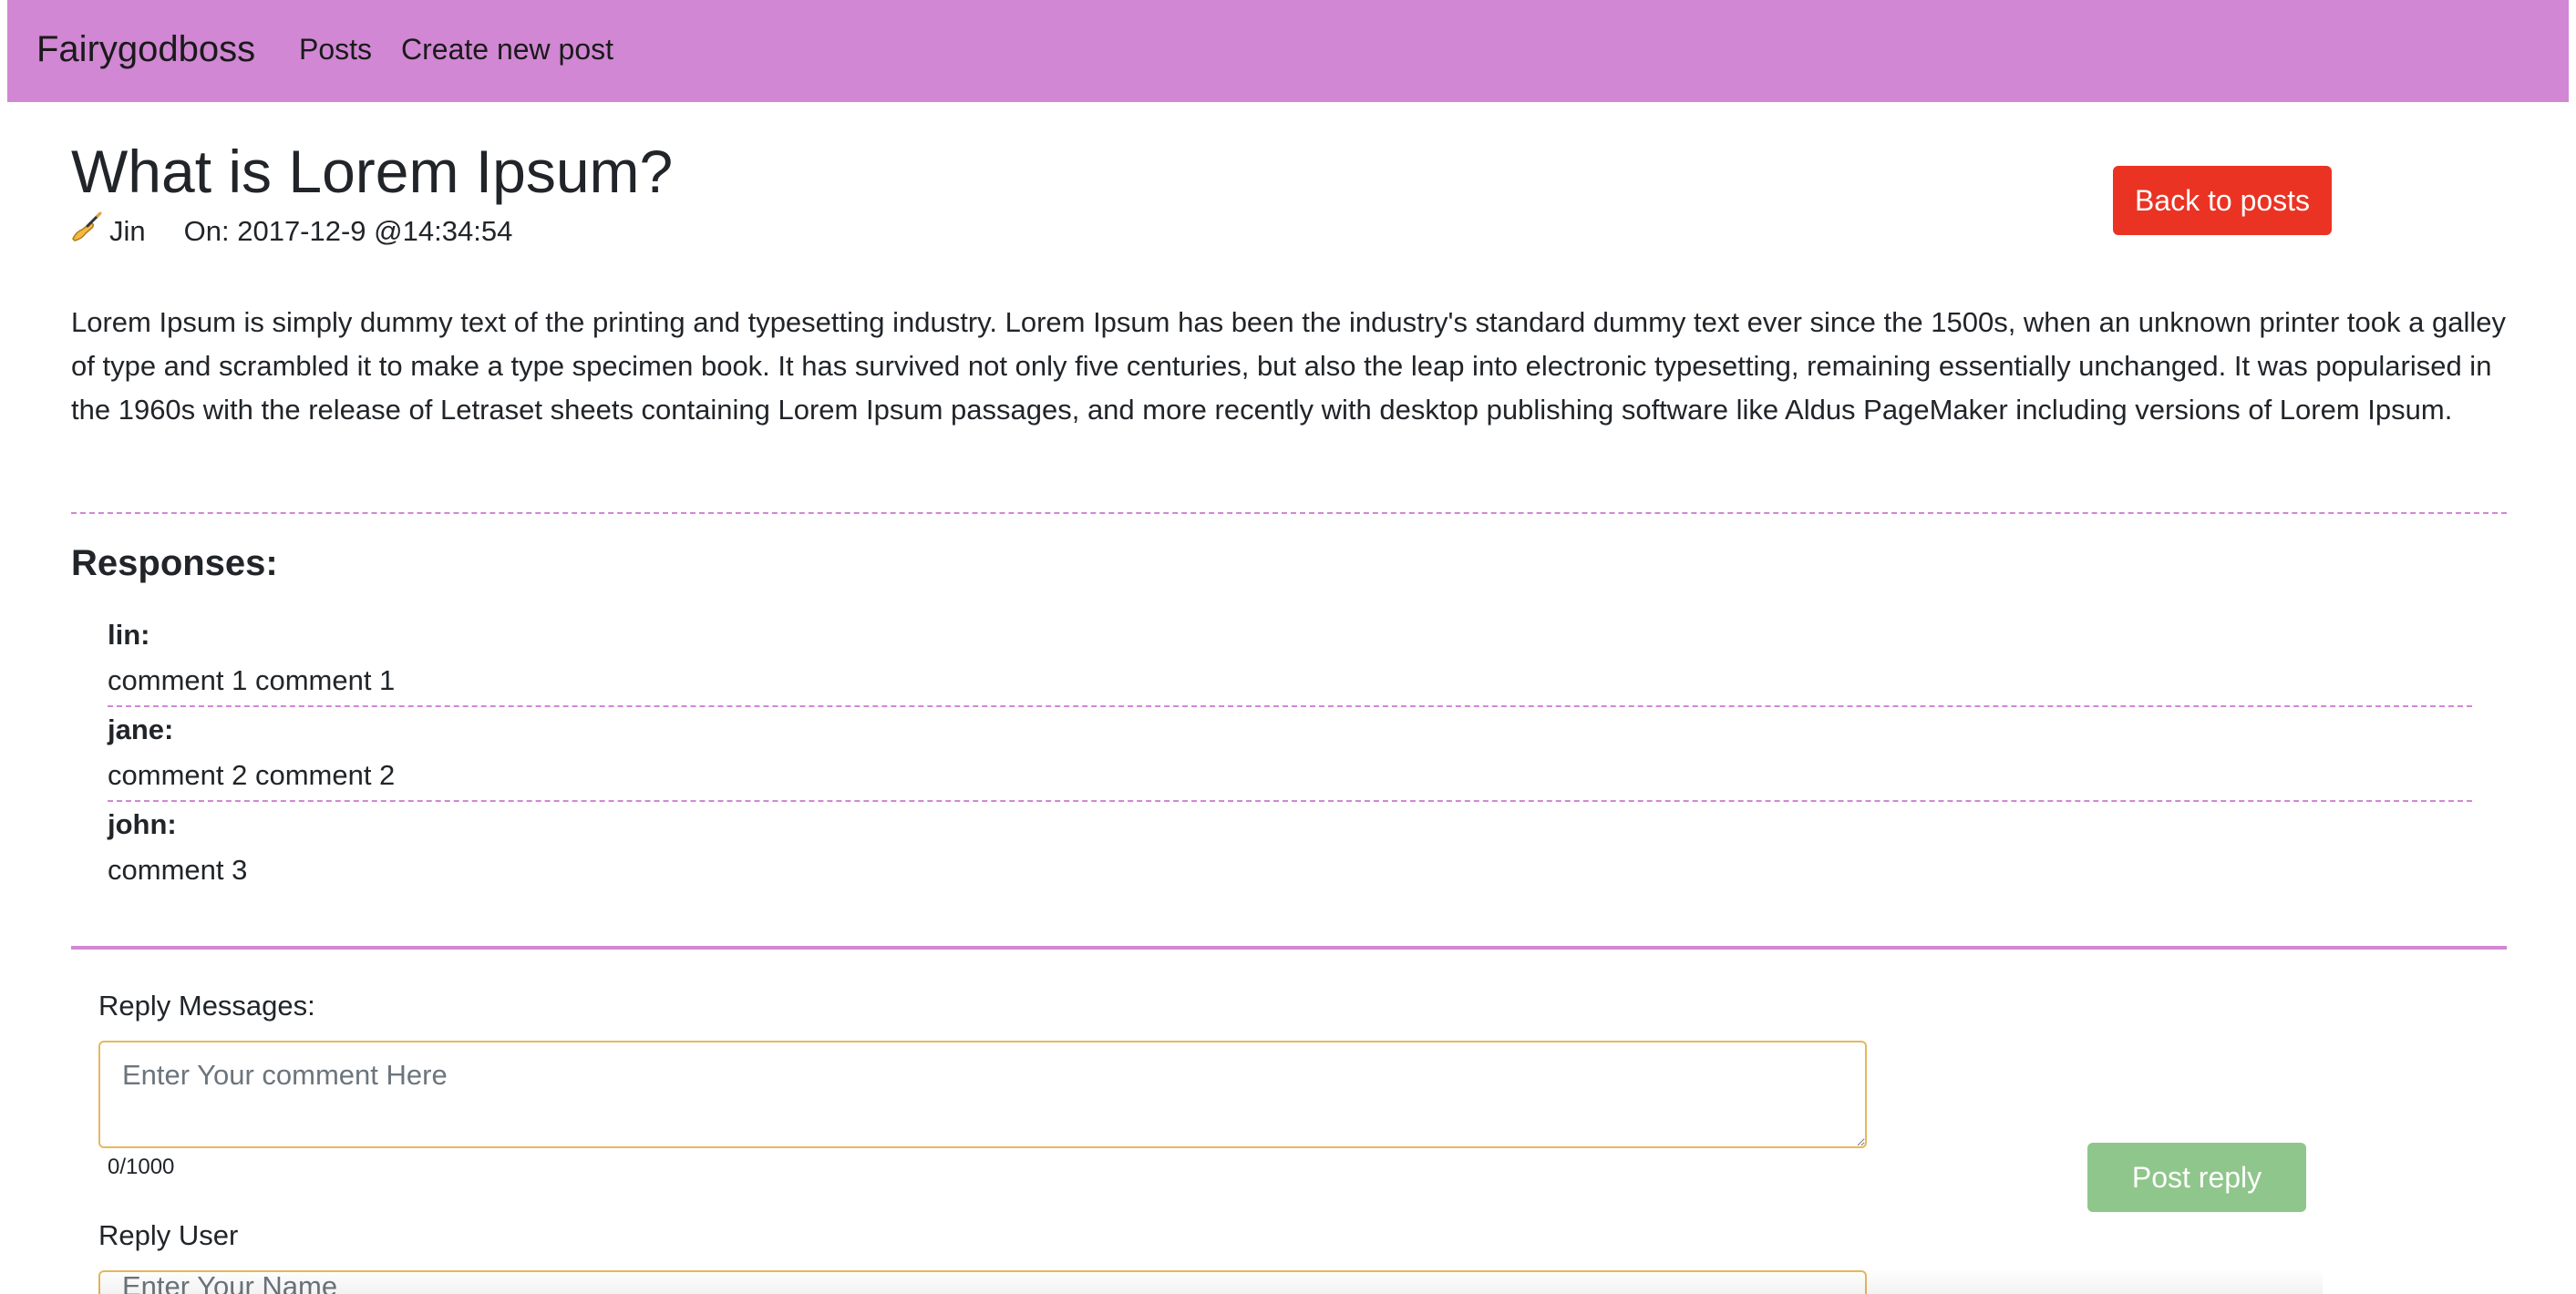 Image resolution: width=2576 pixels, height=1294 pixels. What do you see at coordinates (1290, 849) in the screenshot?
I see `comment-item: john: comment 3` at bounding box center [1290, 849].